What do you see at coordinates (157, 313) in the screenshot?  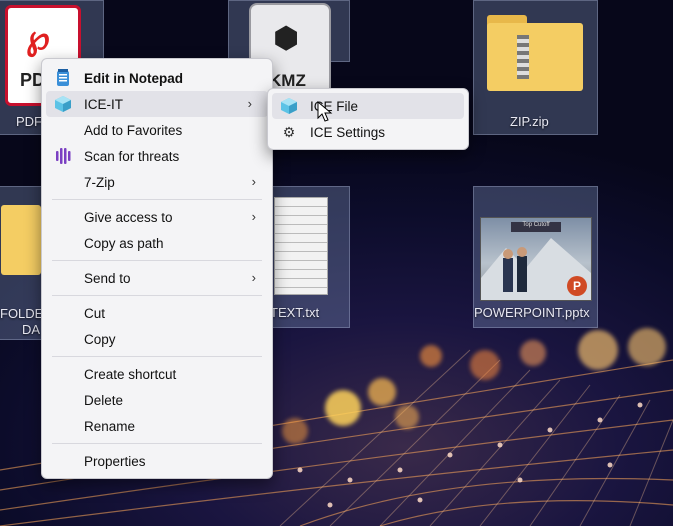 I see `menu-item-cut: Cut` at bounding box center [157, 313].